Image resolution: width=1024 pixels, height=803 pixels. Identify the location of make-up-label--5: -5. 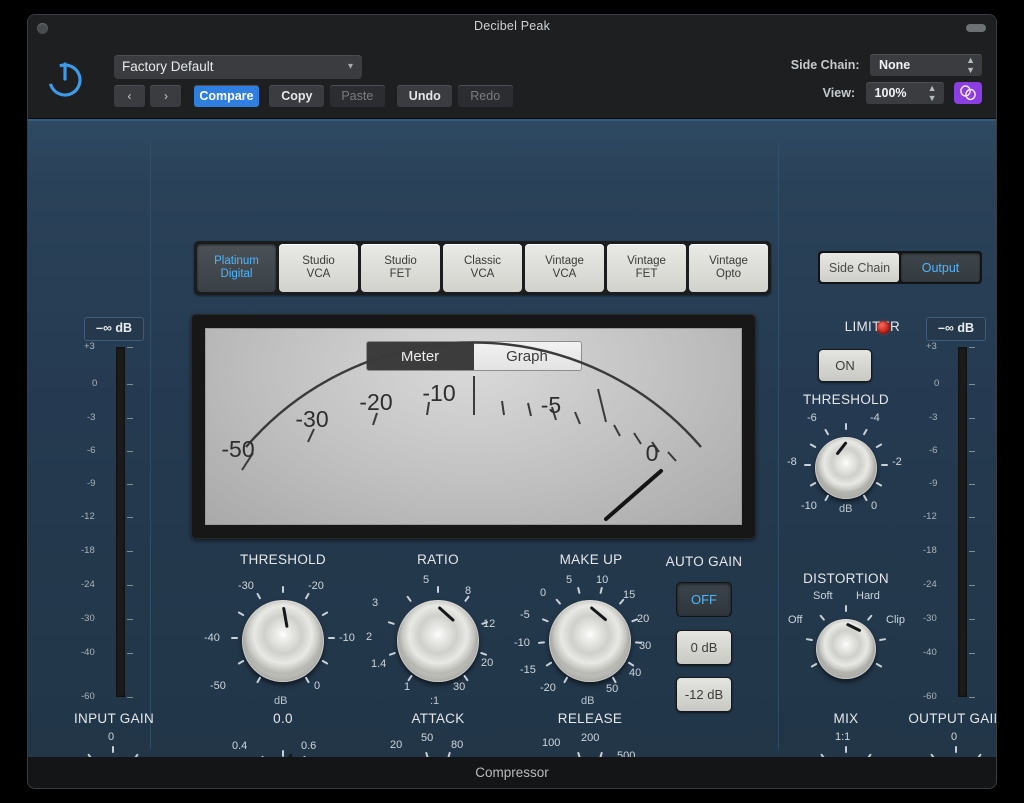
(525, 615).